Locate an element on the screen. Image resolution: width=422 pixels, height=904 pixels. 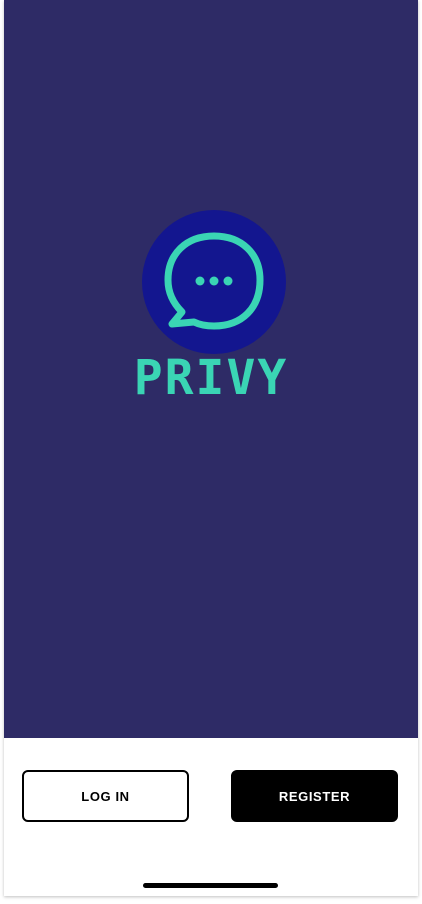
chat-bubble-icon is located at coordinates (214, 281).